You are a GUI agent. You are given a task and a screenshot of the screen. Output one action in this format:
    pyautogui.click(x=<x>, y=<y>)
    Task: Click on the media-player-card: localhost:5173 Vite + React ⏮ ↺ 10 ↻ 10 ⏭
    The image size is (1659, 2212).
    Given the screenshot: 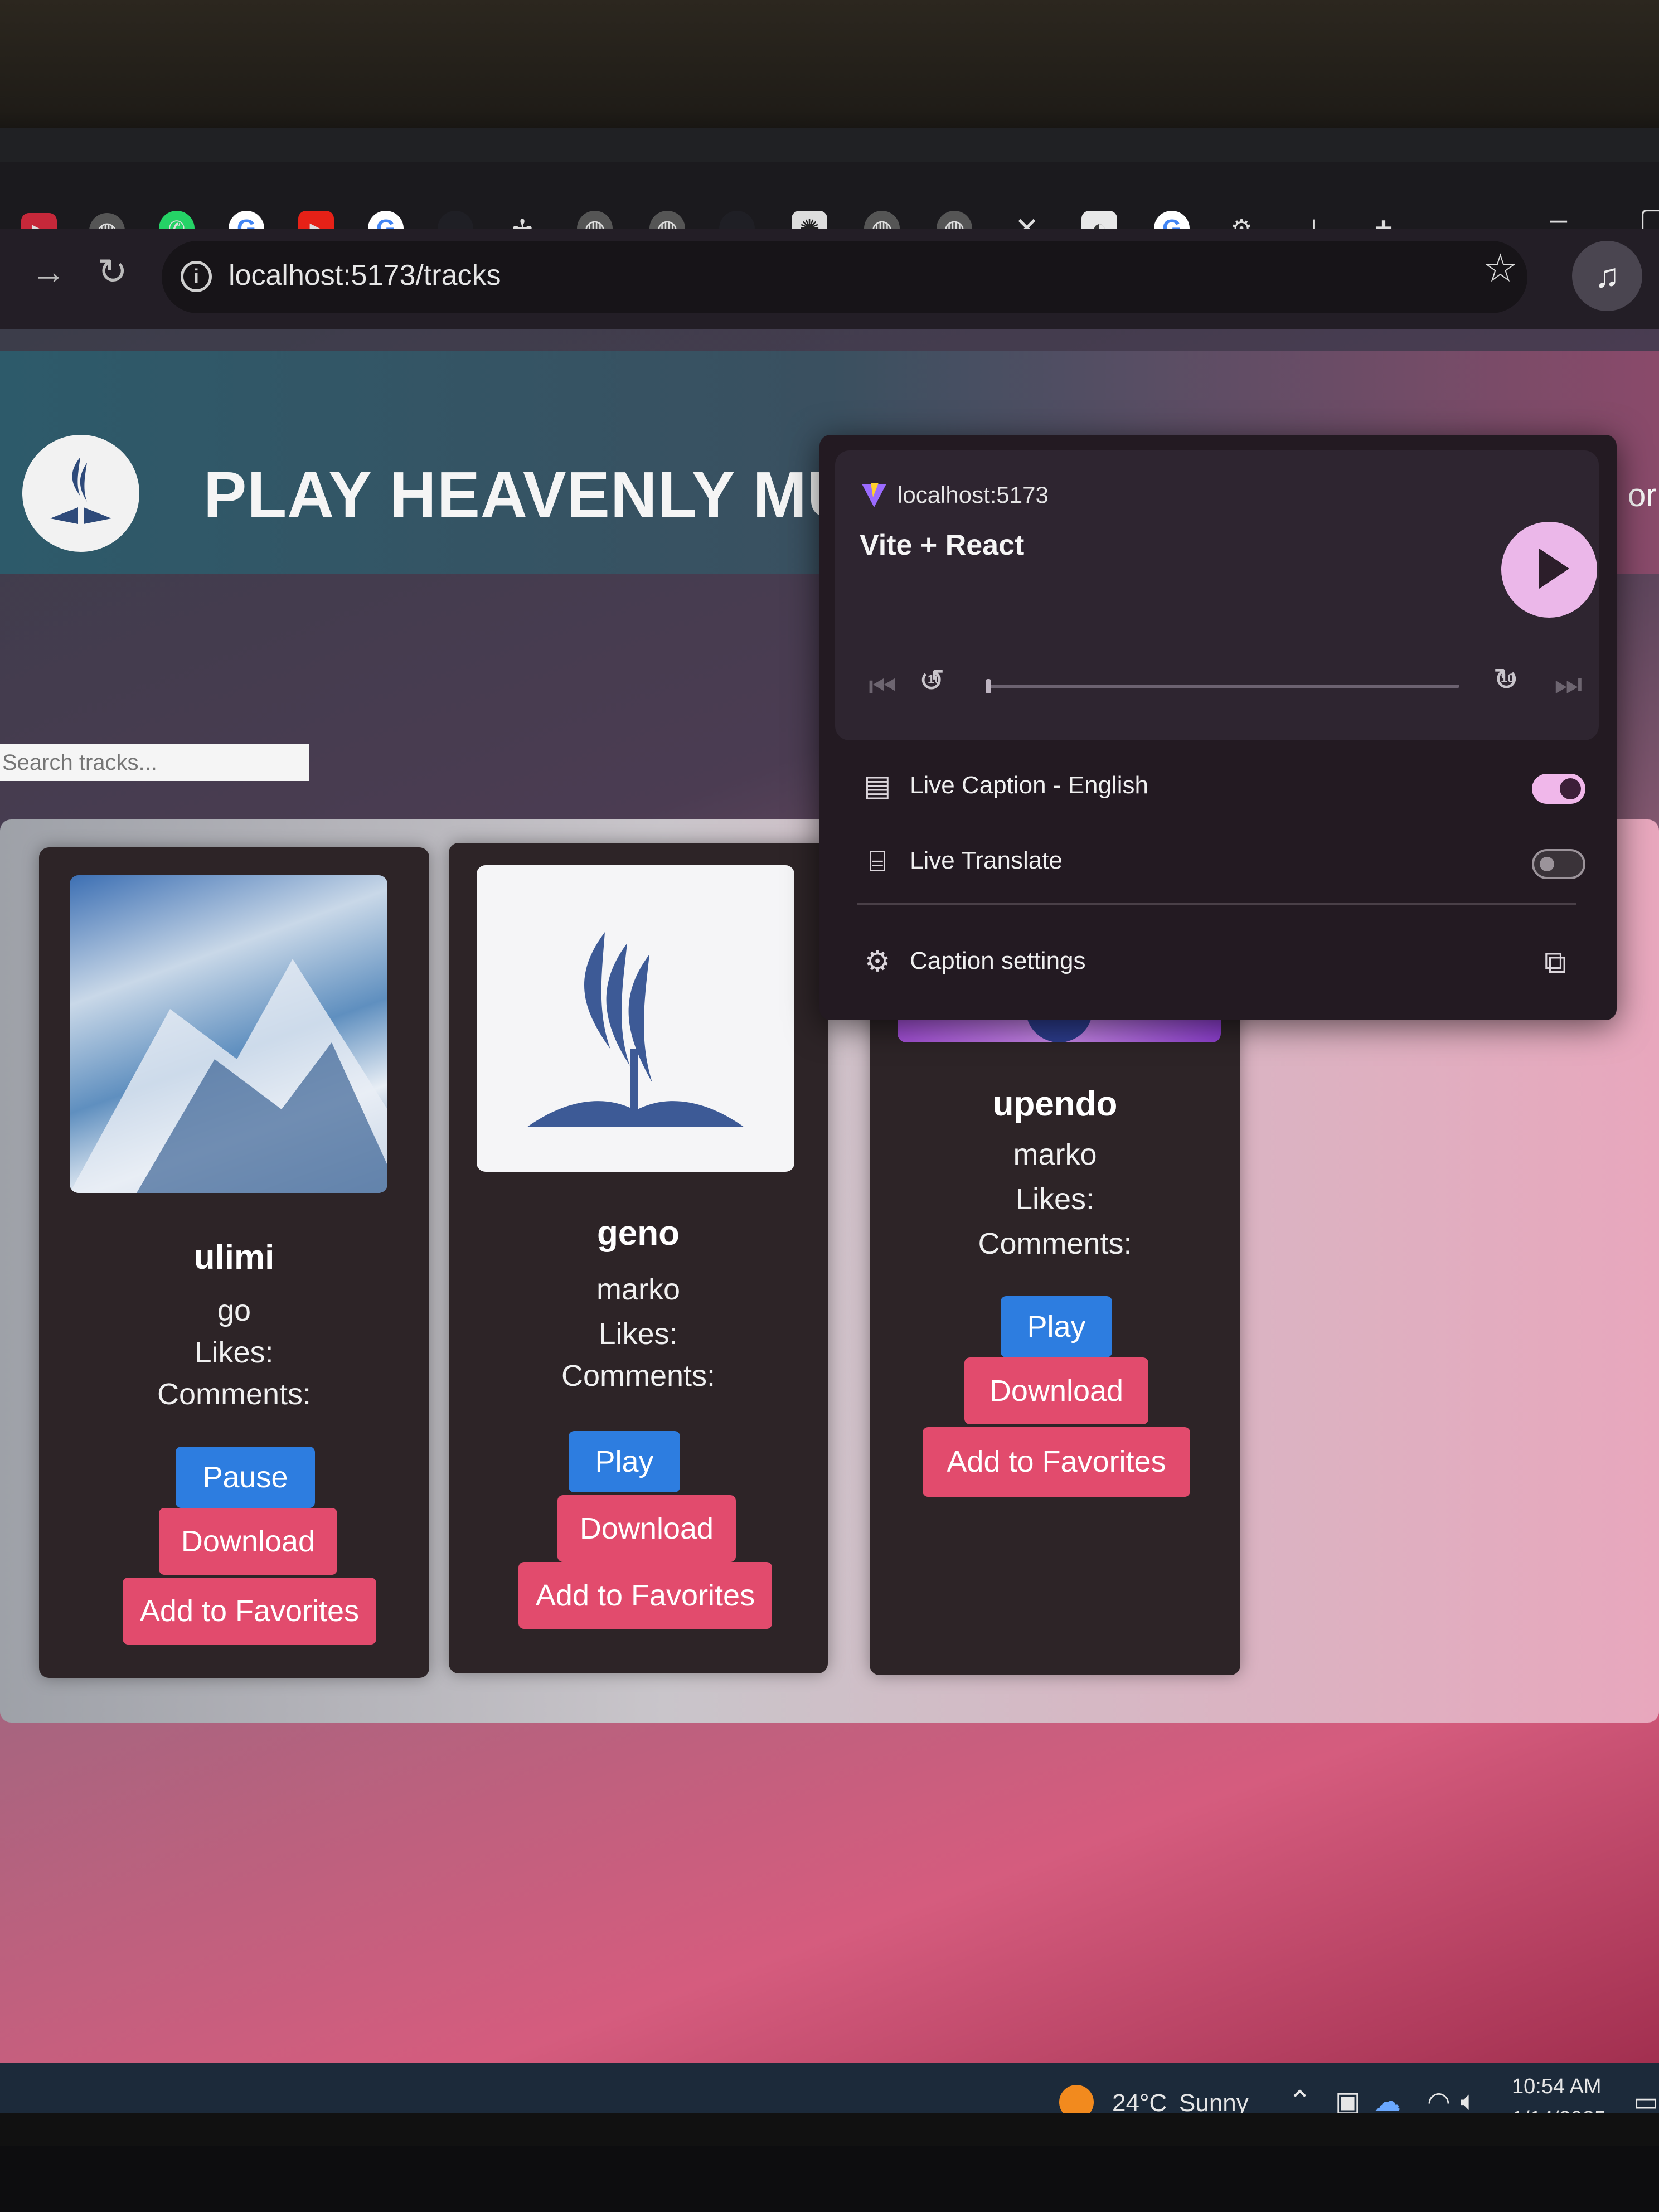 What is the action you would take?
    pyautogui.click(x=1217, y=595)
    